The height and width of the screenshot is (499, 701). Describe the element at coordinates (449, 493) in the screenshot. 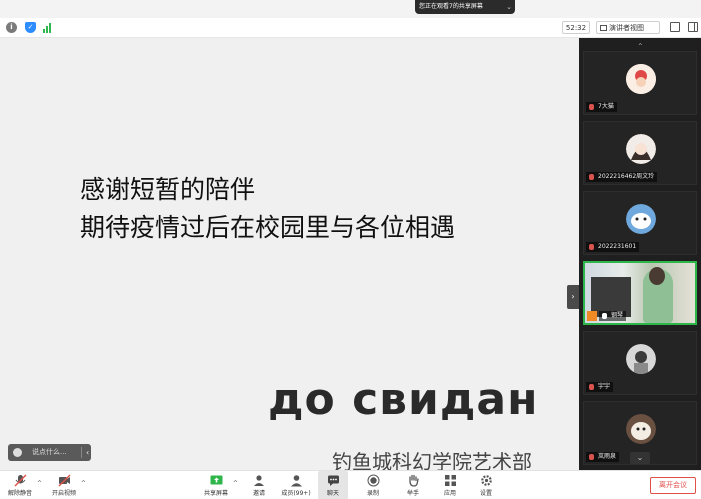

I see `apps-label: 应用` at that location.